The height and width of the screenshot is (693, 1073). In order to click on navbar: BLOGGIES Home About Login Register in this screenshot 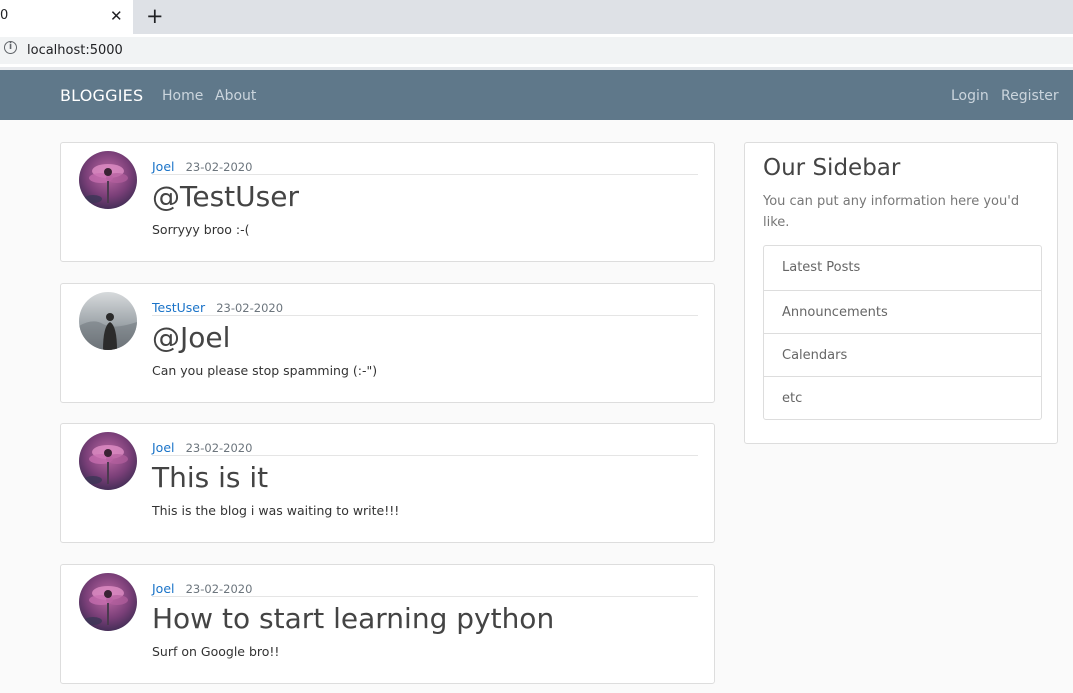, I will do `click(536, 95)`.